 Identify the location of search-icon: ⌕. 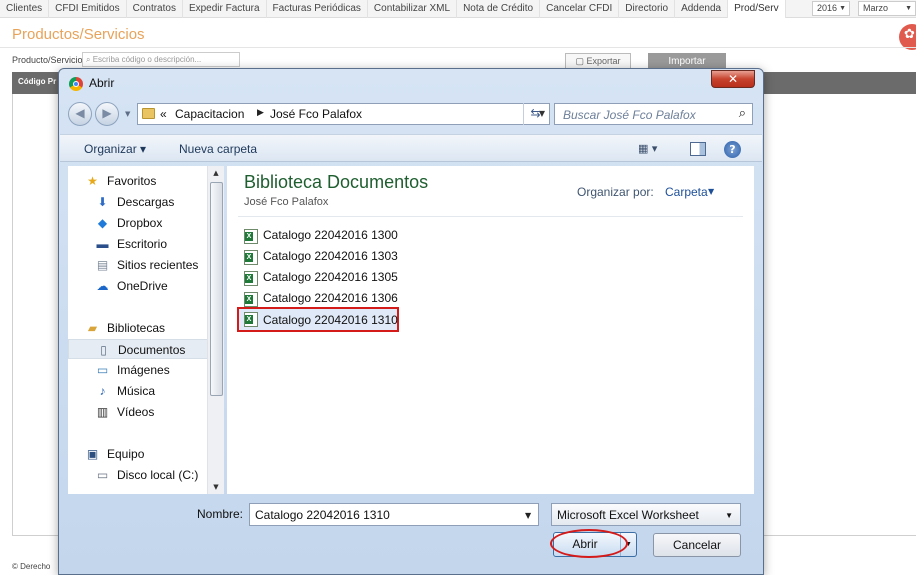
(742, 113).